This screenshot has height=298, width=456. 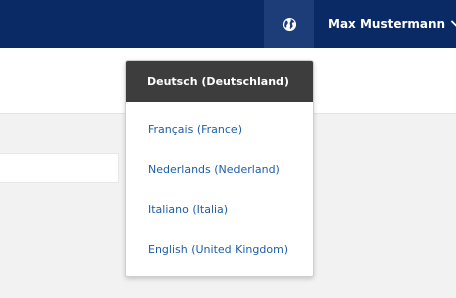 I want to click on chevron-down-icon, so click(x=453, y=23).